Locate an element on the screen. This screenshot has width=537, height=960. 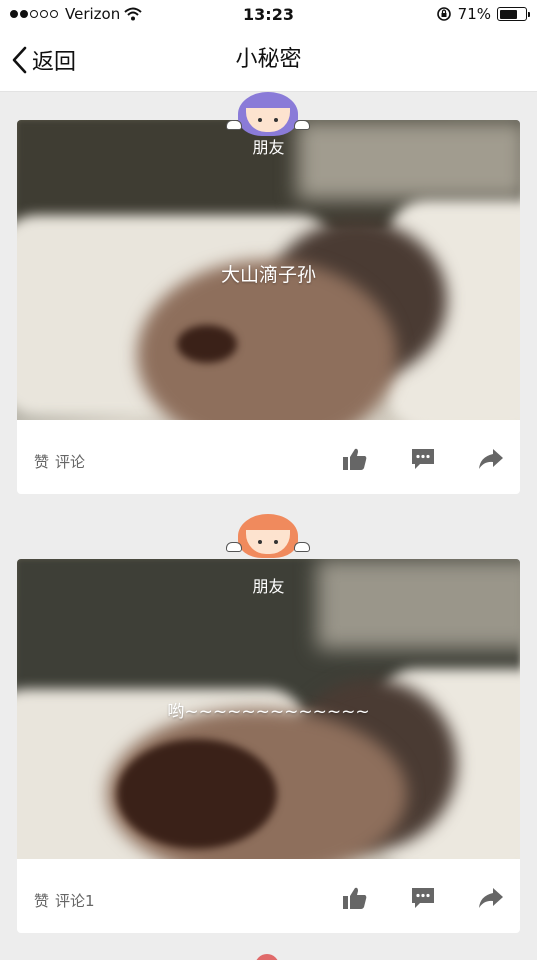
status-bar: Verizon 13:23 71% is located at coordinates (268, 15).